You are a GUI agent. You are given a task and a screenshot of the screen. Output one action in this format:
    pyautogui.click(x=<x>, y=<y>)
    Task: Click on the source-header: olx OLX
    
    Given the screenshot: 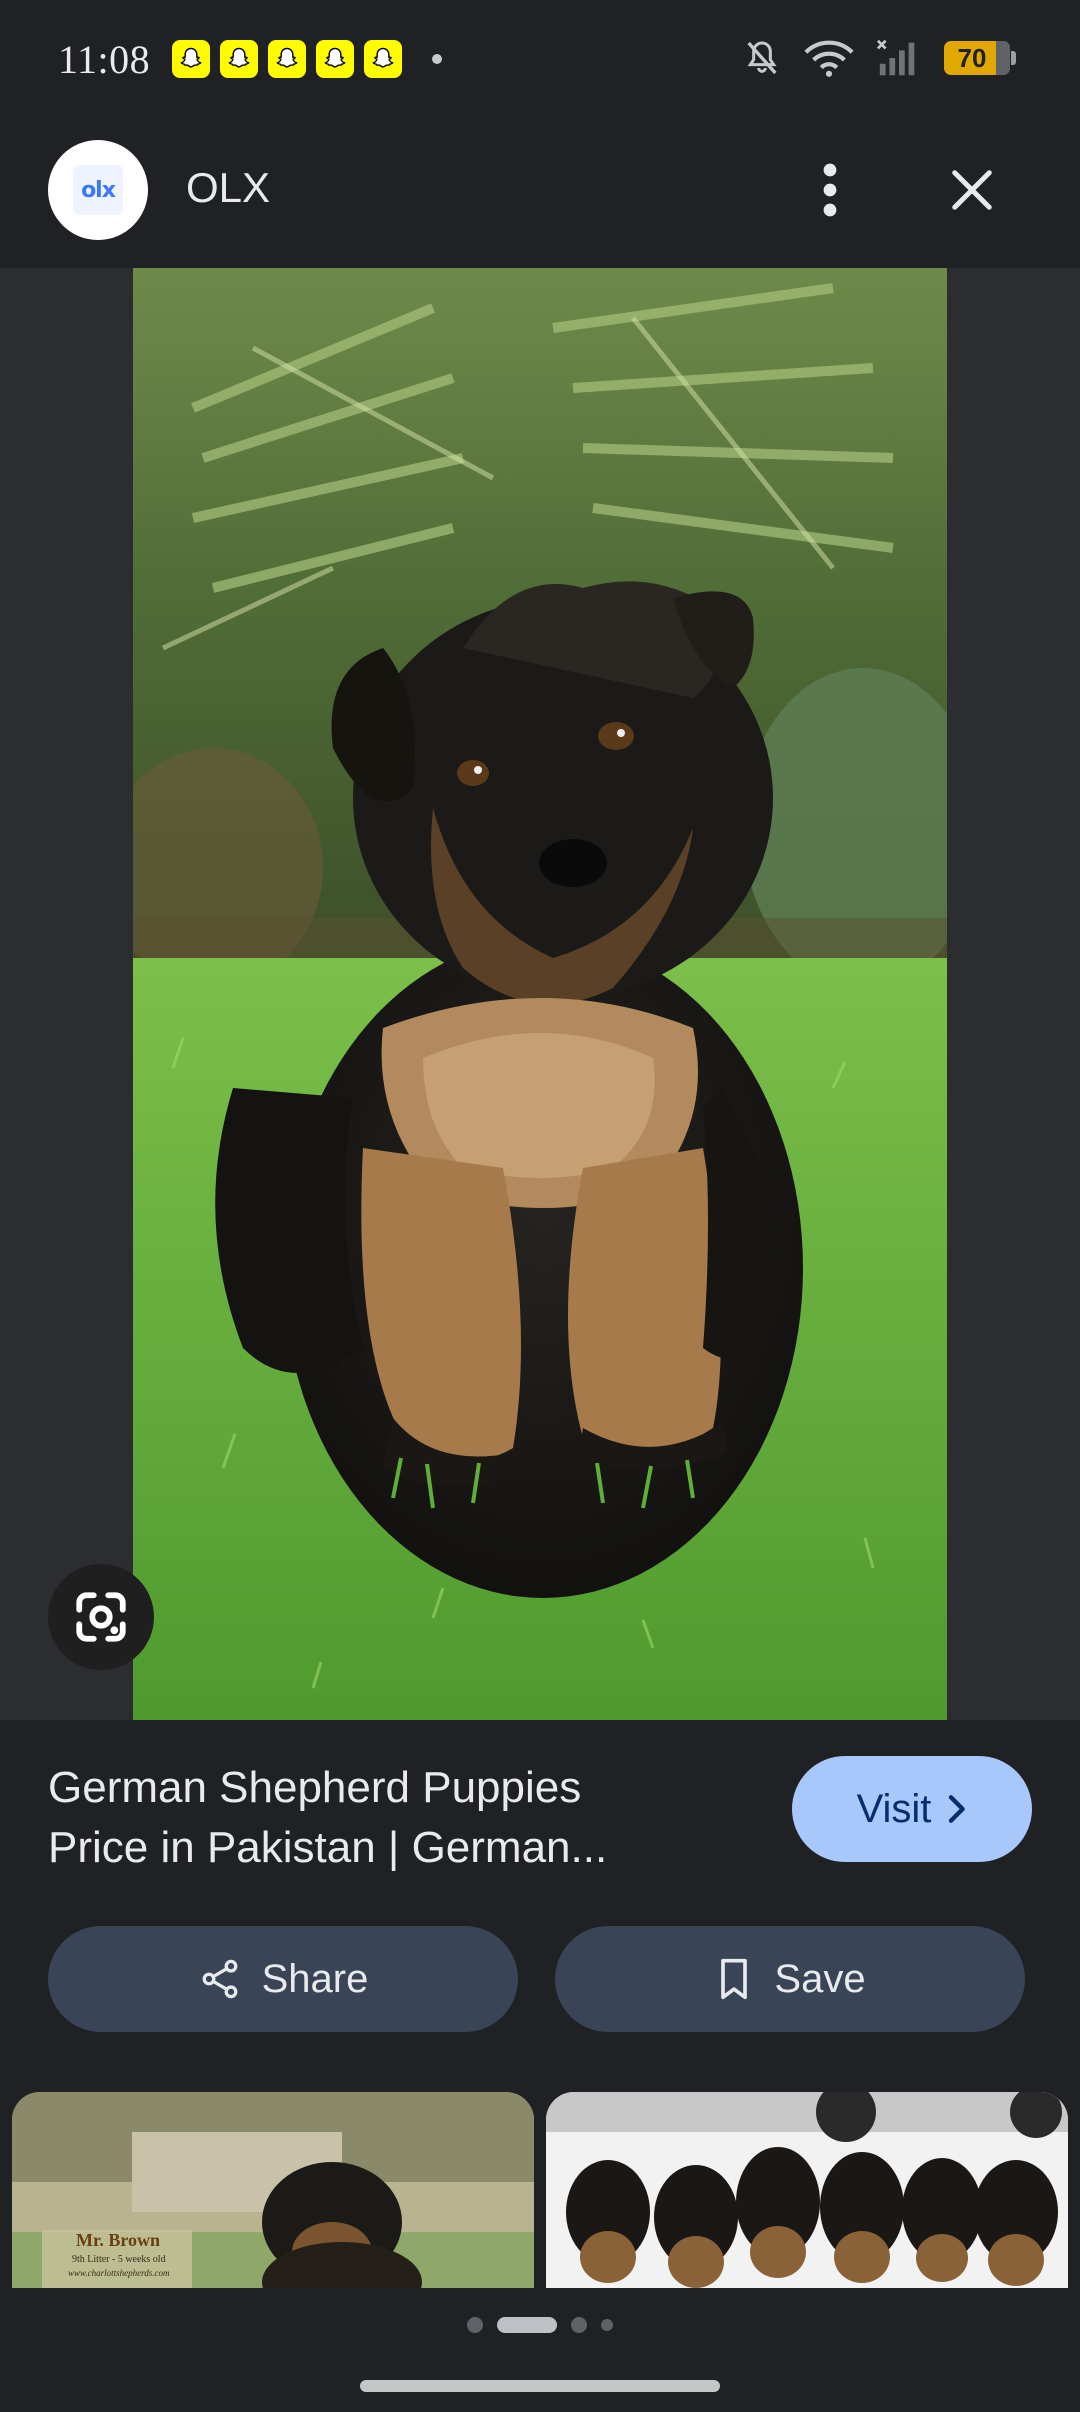 What is the action you would take?
    pyautogui.click(x=540, y=198)
    